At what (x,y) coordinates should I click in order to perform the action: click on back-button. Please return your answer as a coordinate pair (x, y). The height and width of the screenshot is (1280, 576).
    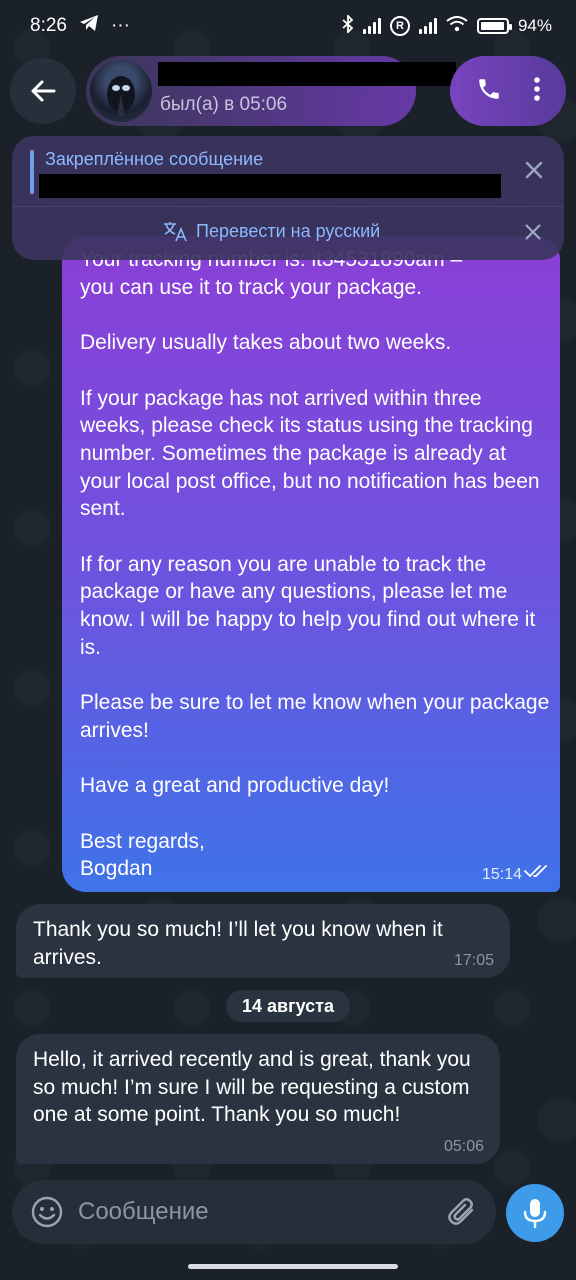
    Looking at the image, I should click on (43, 91).